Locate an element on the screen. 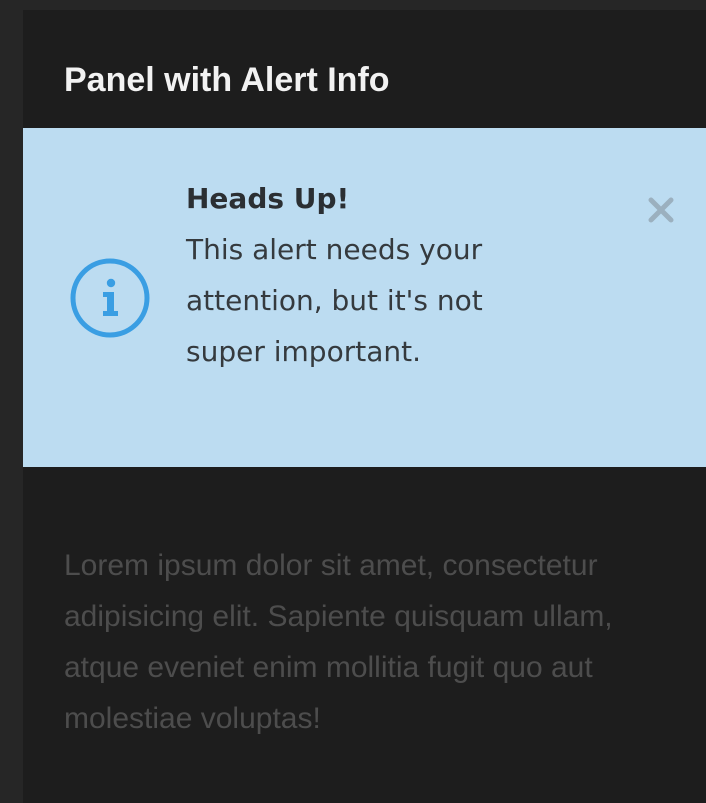 The height and width of the screenshot is (803, 706). close-icon is located at coordinates (661, 210).